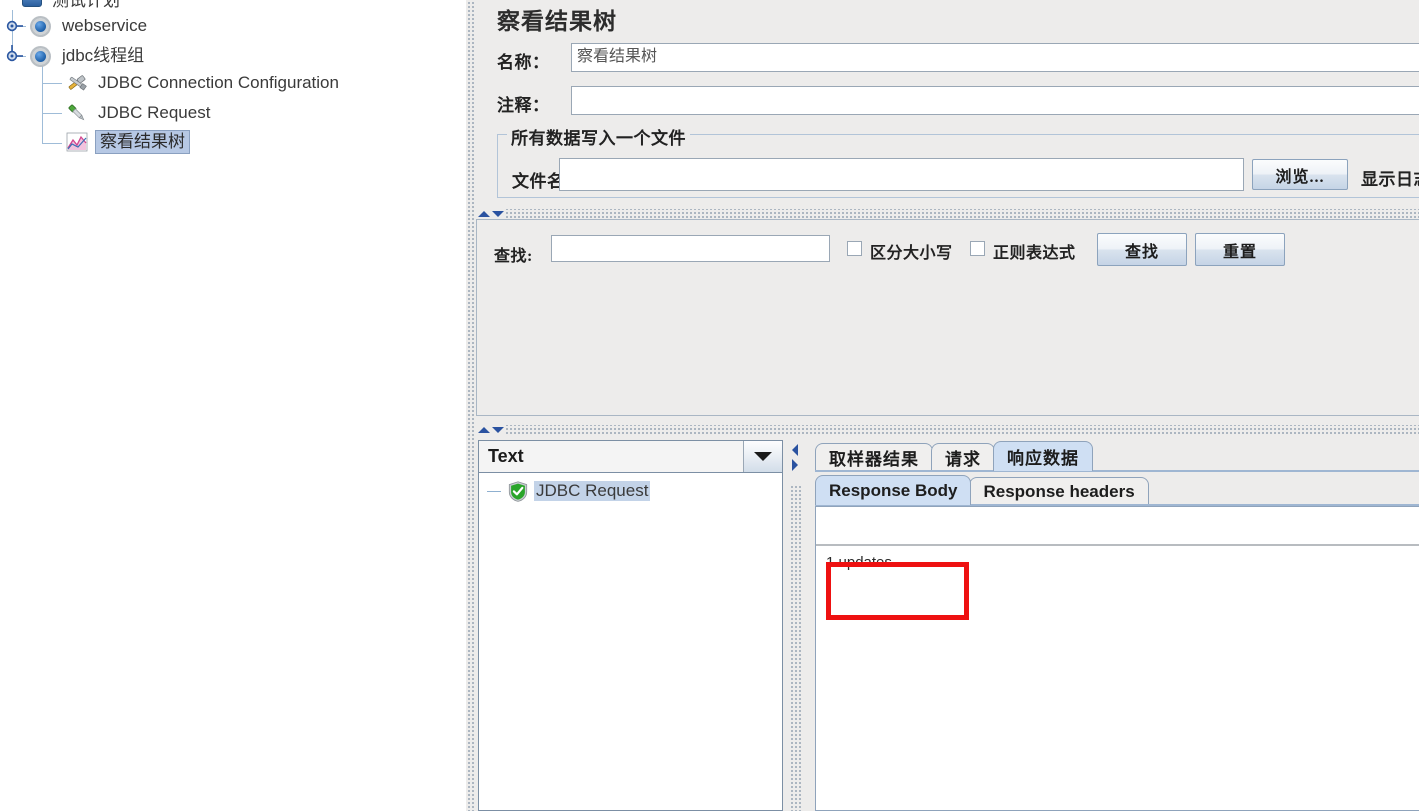 The height and width of the screenshot is (811, 1419). I want to click on tree-expand-handle-webservice, so click(15, 26).